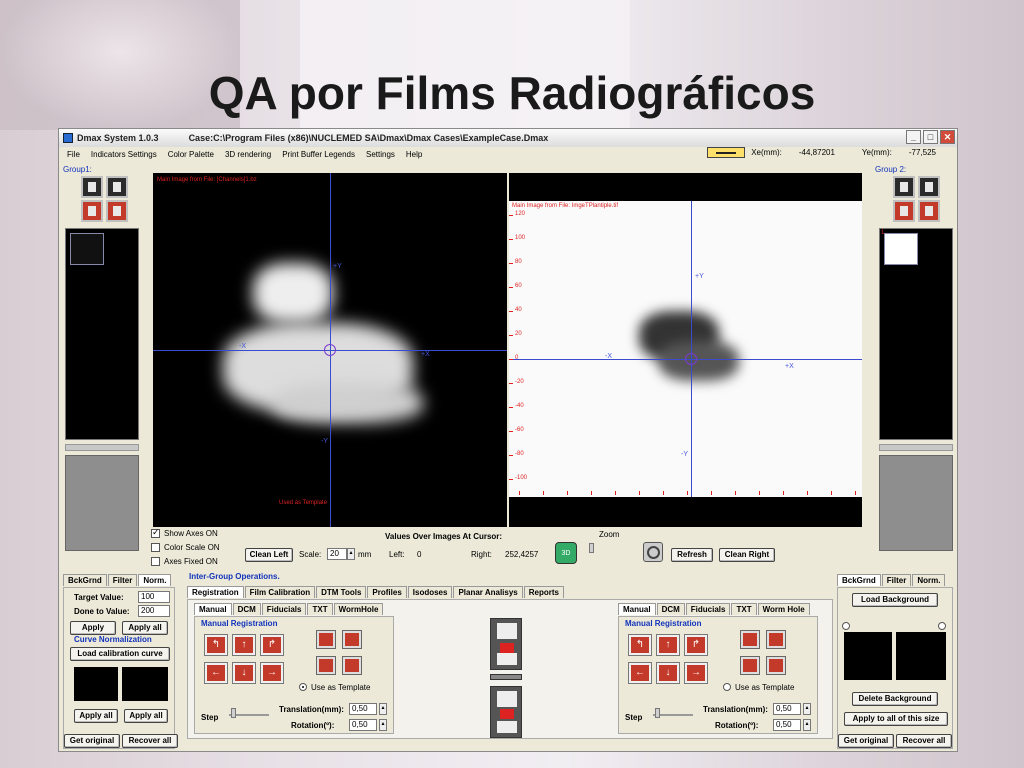 The image size is (1024, 768). Describe the element at coordinates (430, 592) in the screenshot. I see `tab-isodoses: Isodoses` at that location.